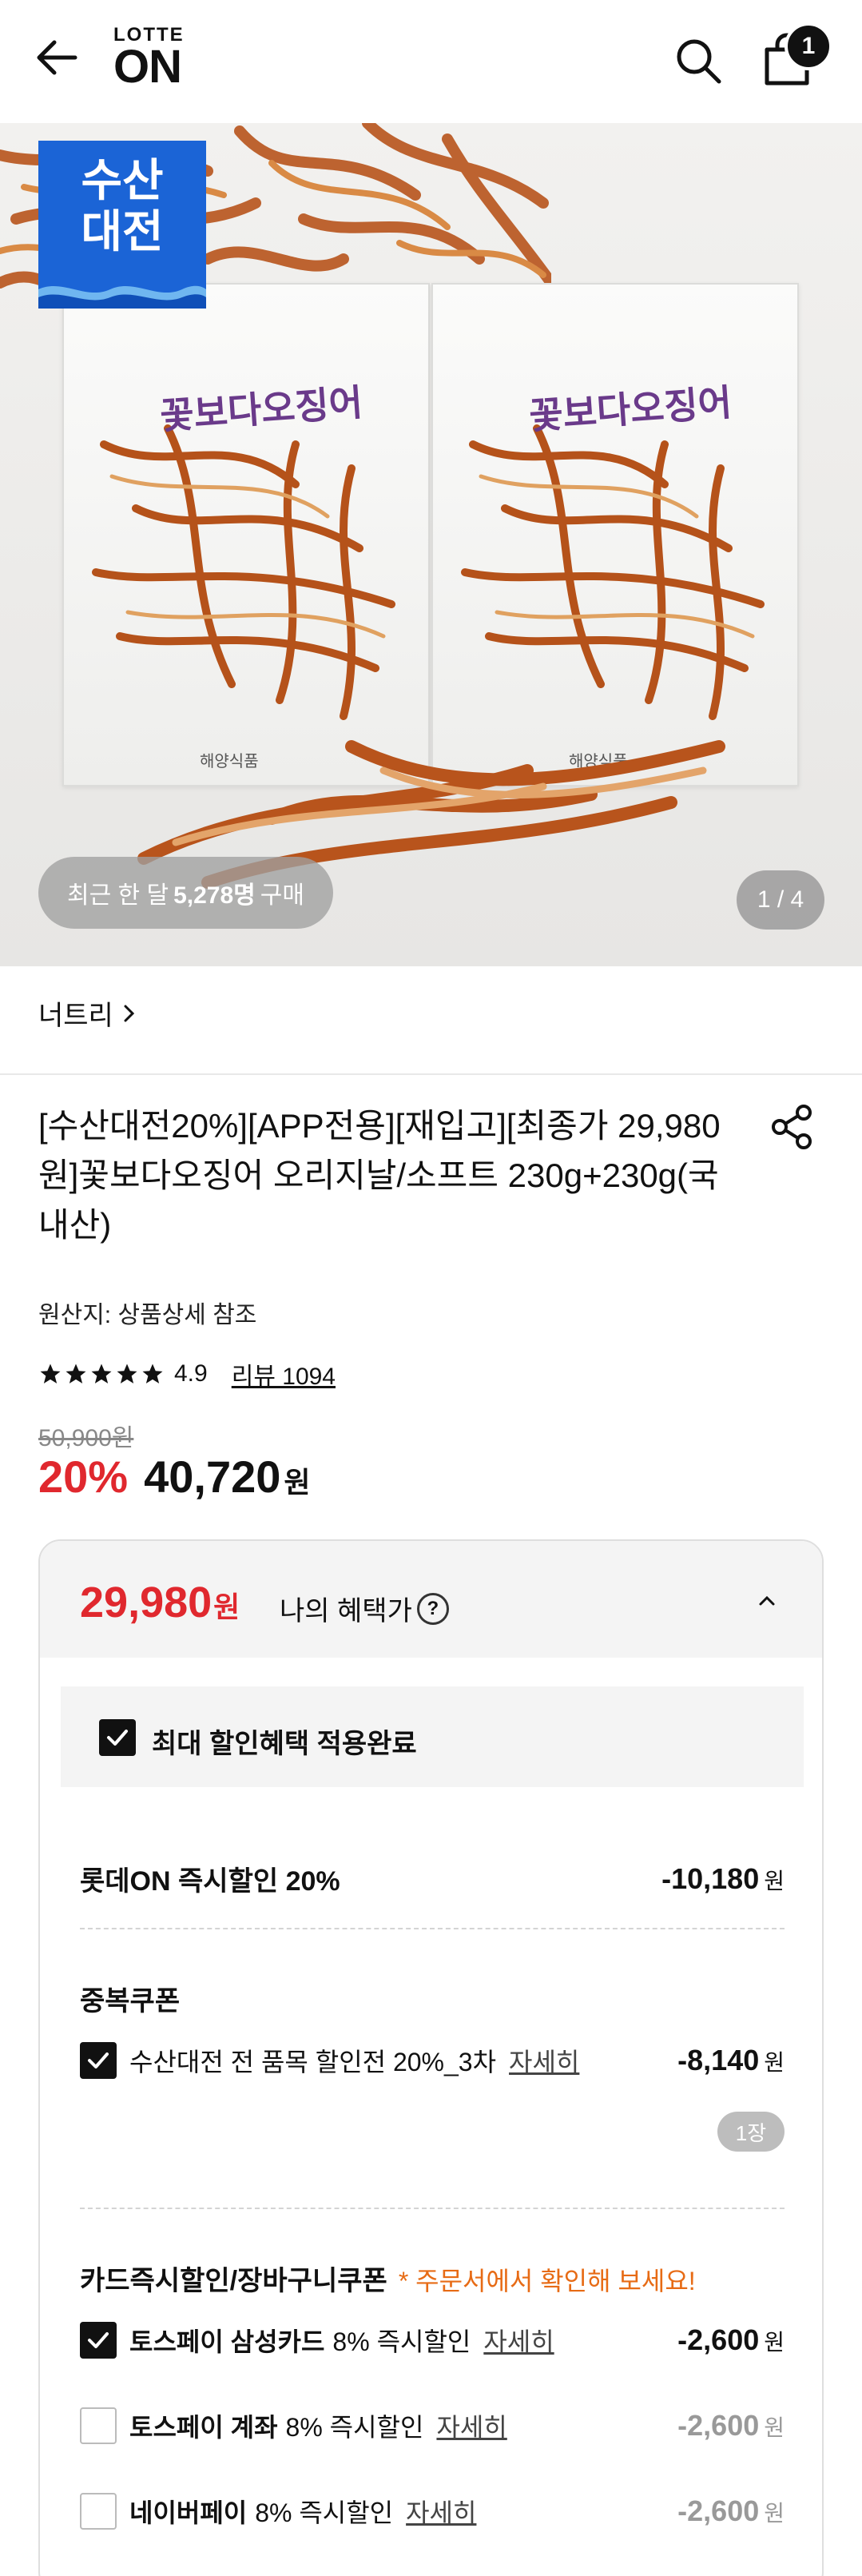 This screenshot has height=2576, width=862. Describe the element at coordinates (83, 1476) in the screenshot. I see `discount-rate: 20%` at that location.